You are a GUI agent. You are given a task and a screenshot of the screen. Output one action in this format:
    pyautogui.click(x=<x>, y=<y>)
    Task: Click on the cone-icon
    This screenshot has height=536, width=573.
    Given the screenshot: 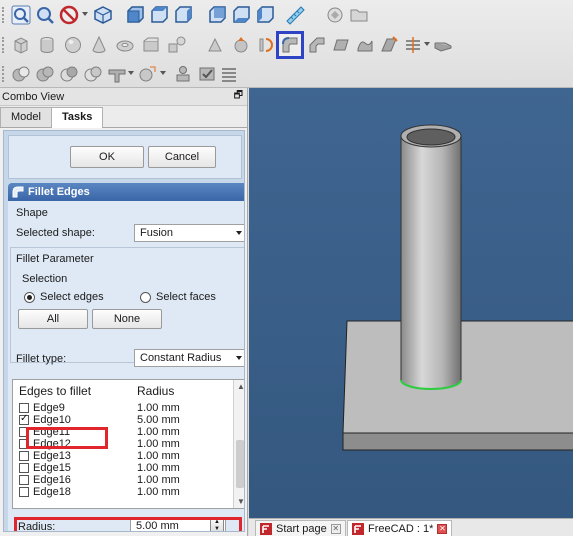 What is the action you would take?
    pyautogui.click(x=99, y=45)
    